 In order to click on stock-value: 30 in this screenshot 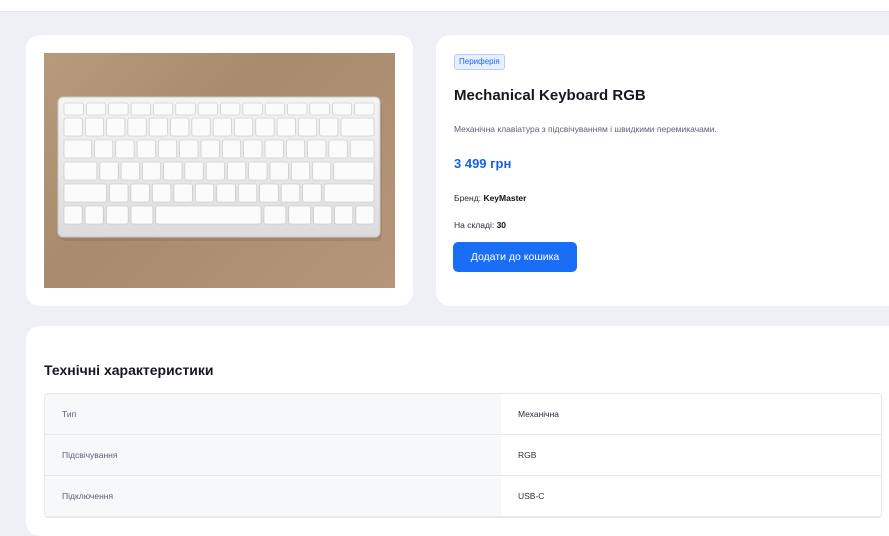, I will do `click(501, 225)`.